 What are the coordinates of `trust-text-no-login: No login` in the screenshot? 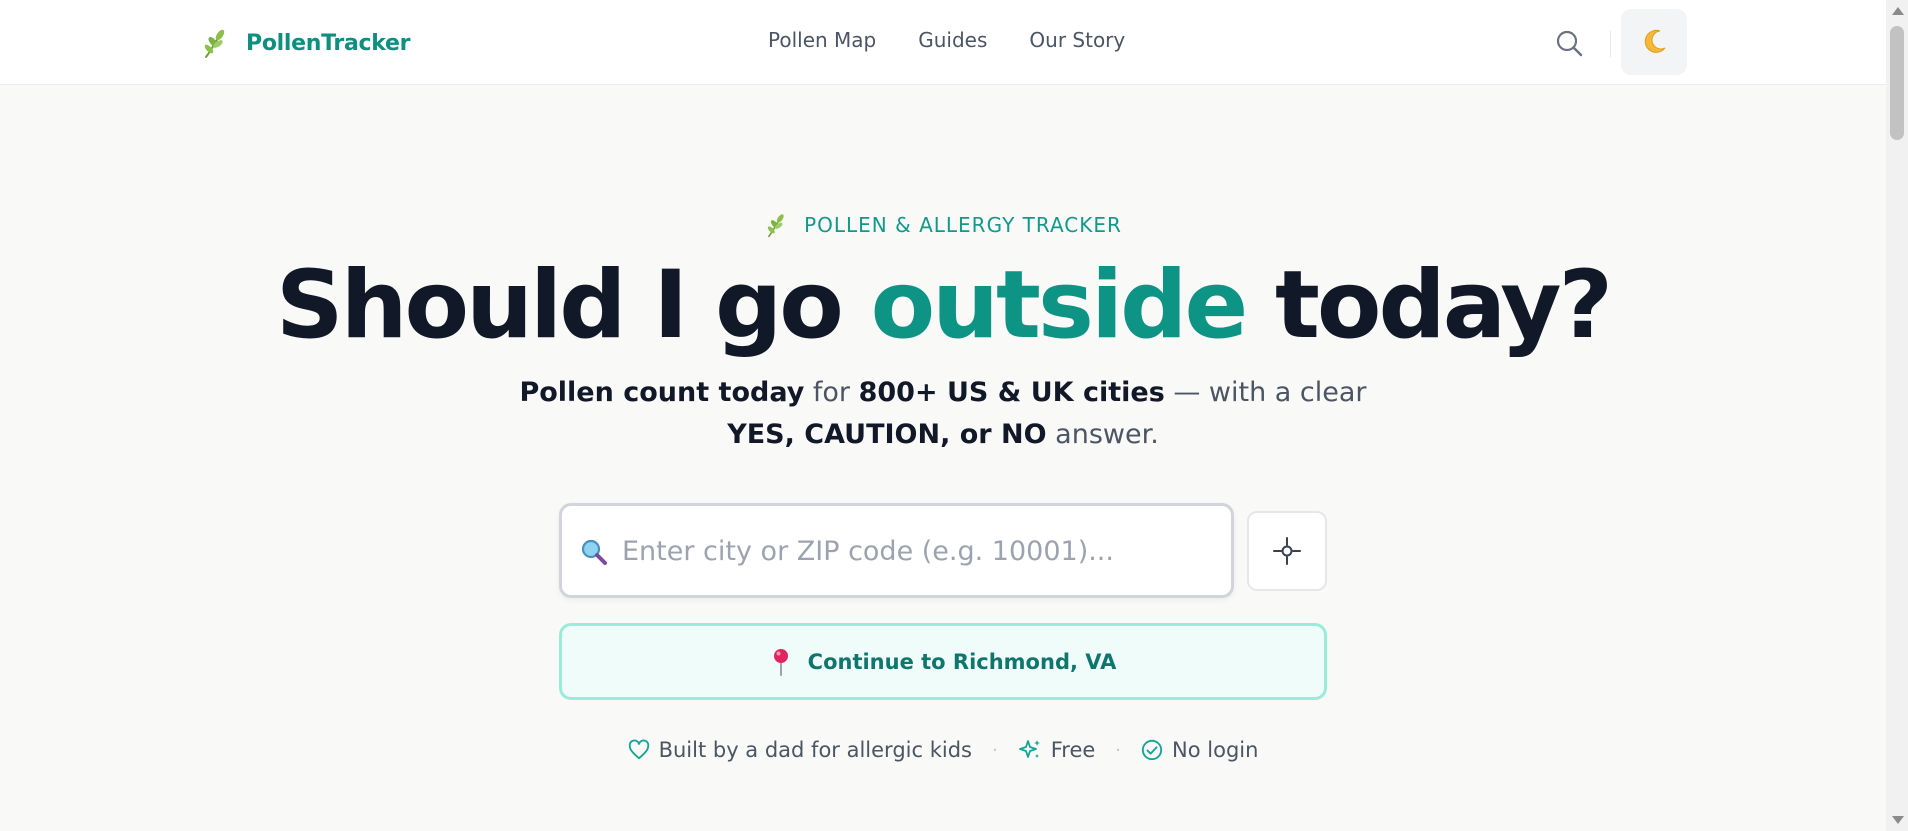 It's located at (1215, 750).